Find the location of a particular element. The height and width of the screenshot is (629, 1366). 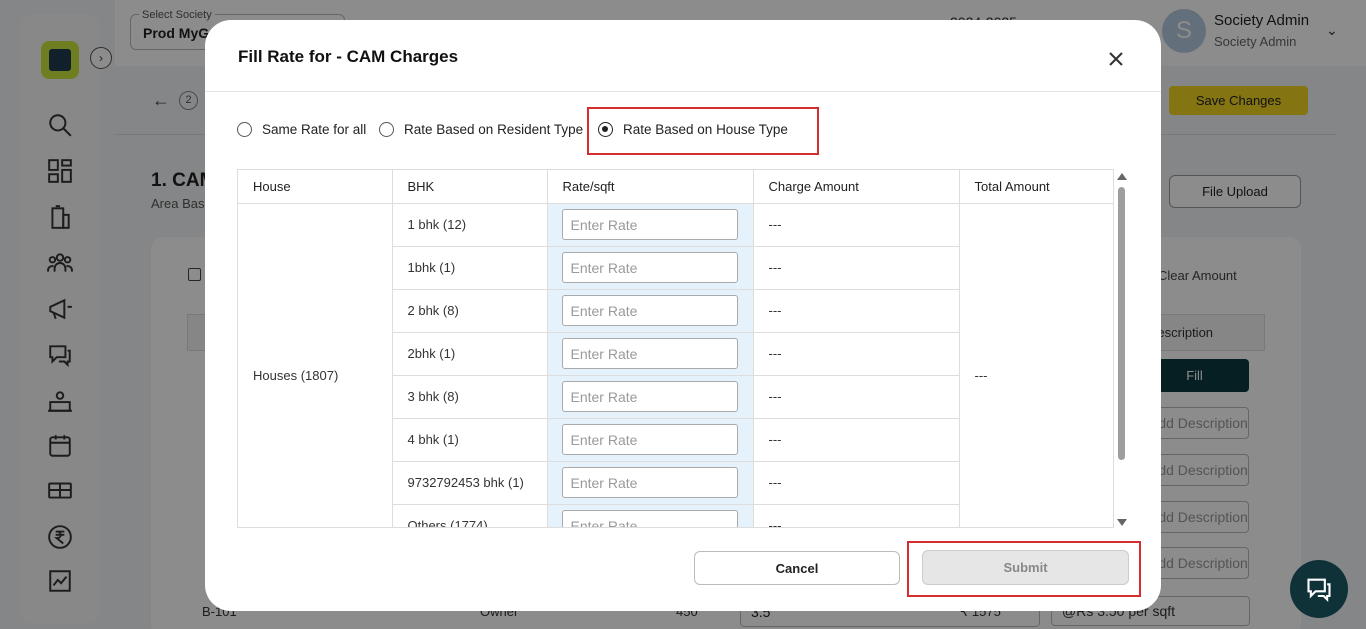

header-bhk: BHK is located at coordinates (470, 187).